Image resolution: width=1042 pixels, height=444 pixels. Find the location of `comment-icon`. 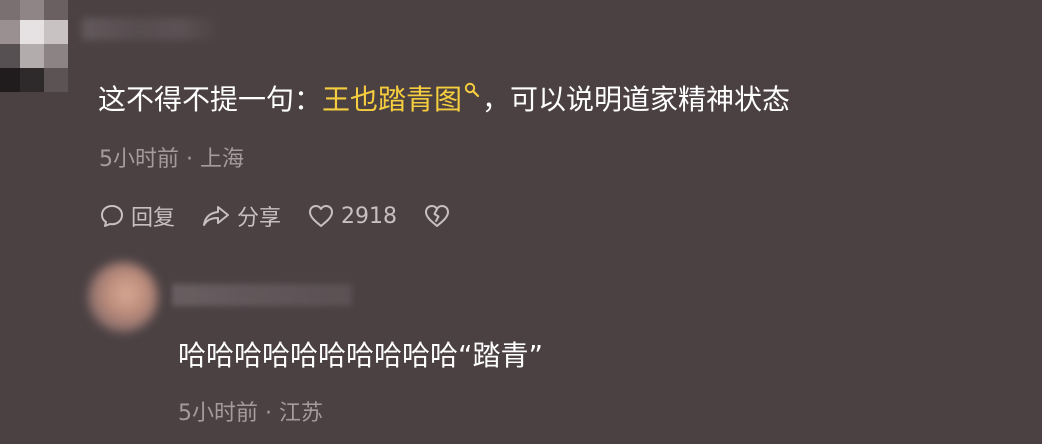

comment-icon is located at coordinates (112, 216).